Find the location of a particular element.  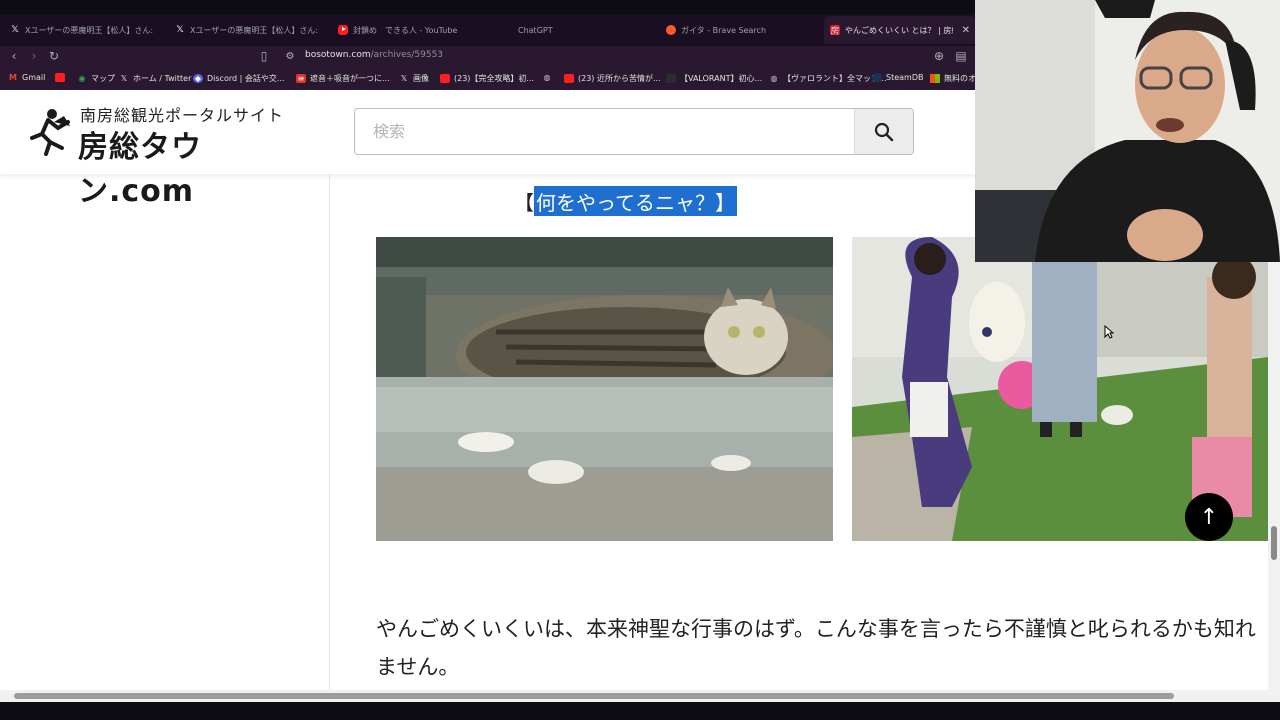

tab-2-label: Xユーザーの悪魔明王【松人】さん: 「https: is located at coordinates (257, 30).